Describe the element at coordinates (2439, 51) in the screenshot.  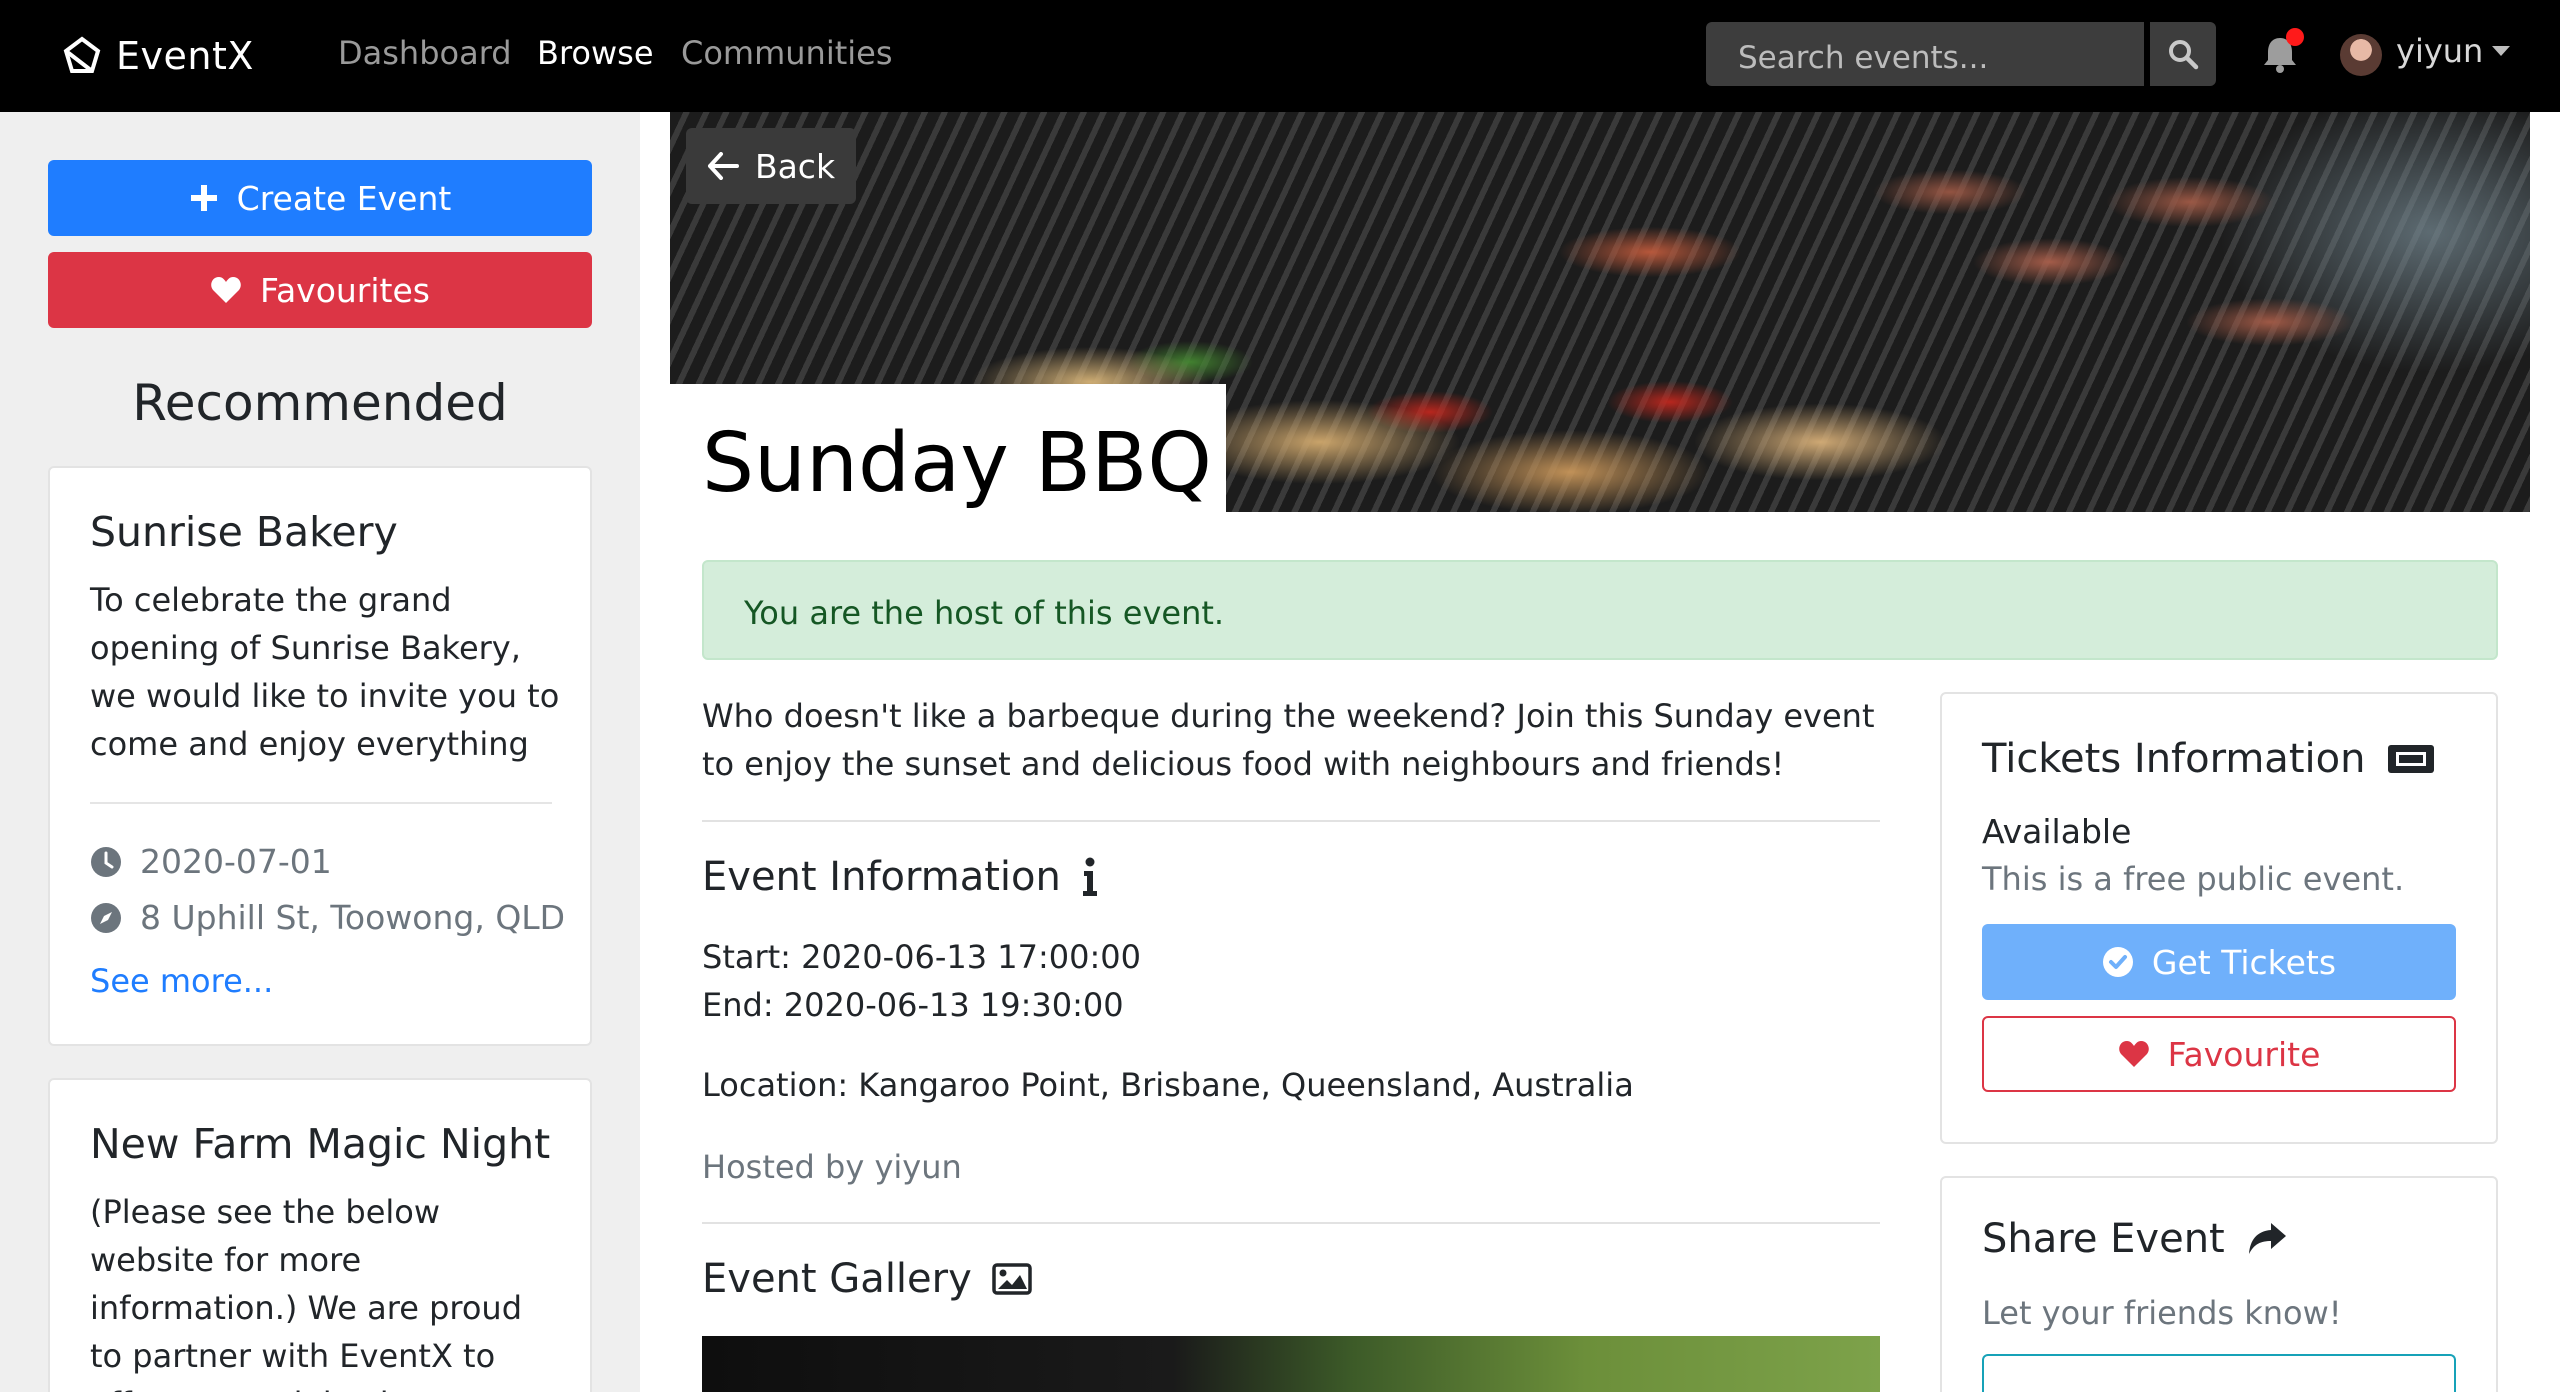
I see `user-menu-name: yiyun` at that location.